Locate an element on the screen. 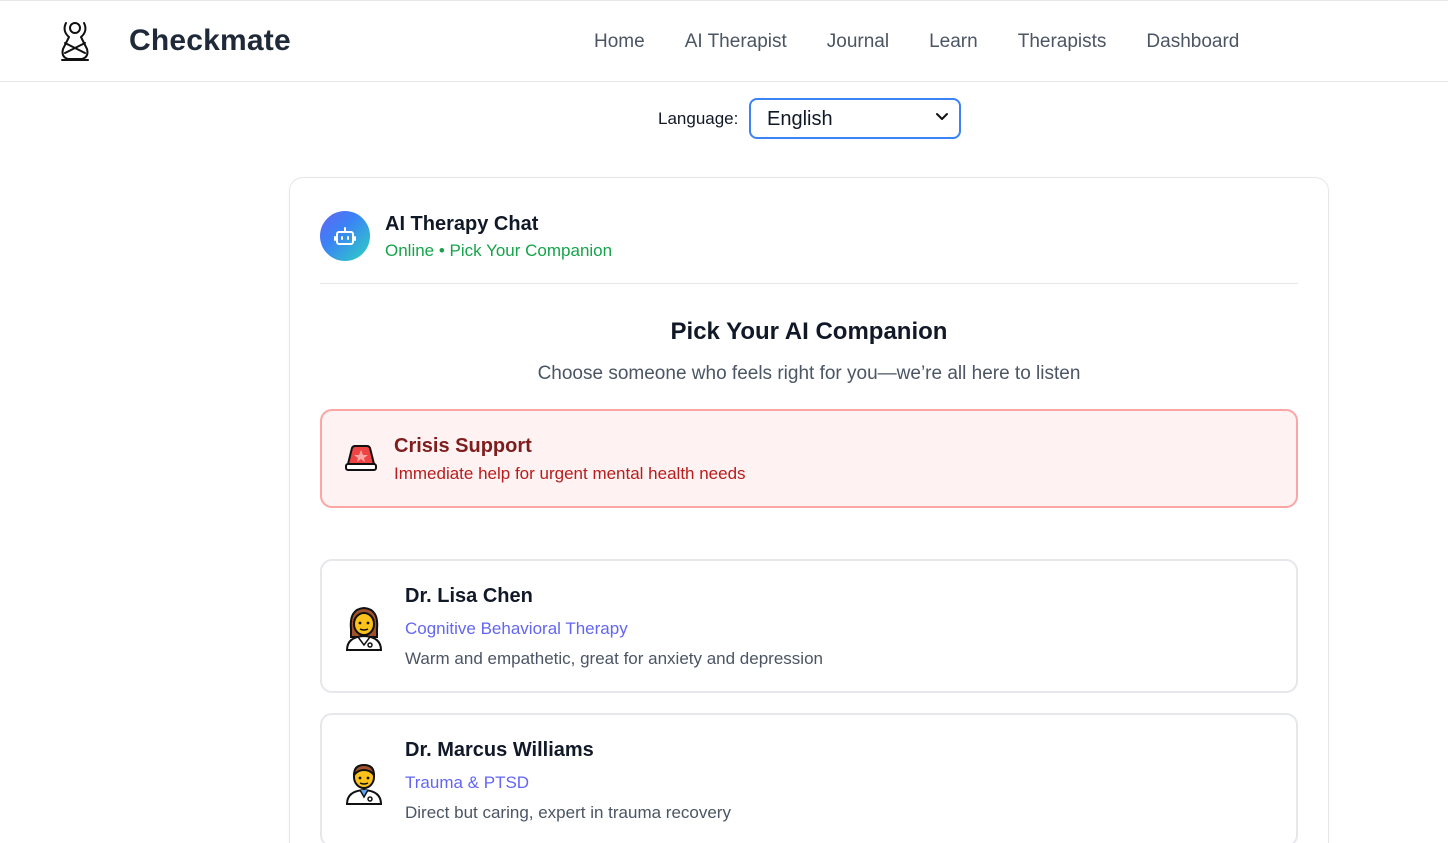 This screenshot has height=843, width=1448. companion-specialty: Cognitive Behavioral Therapy is located at coordinates (516, 628).